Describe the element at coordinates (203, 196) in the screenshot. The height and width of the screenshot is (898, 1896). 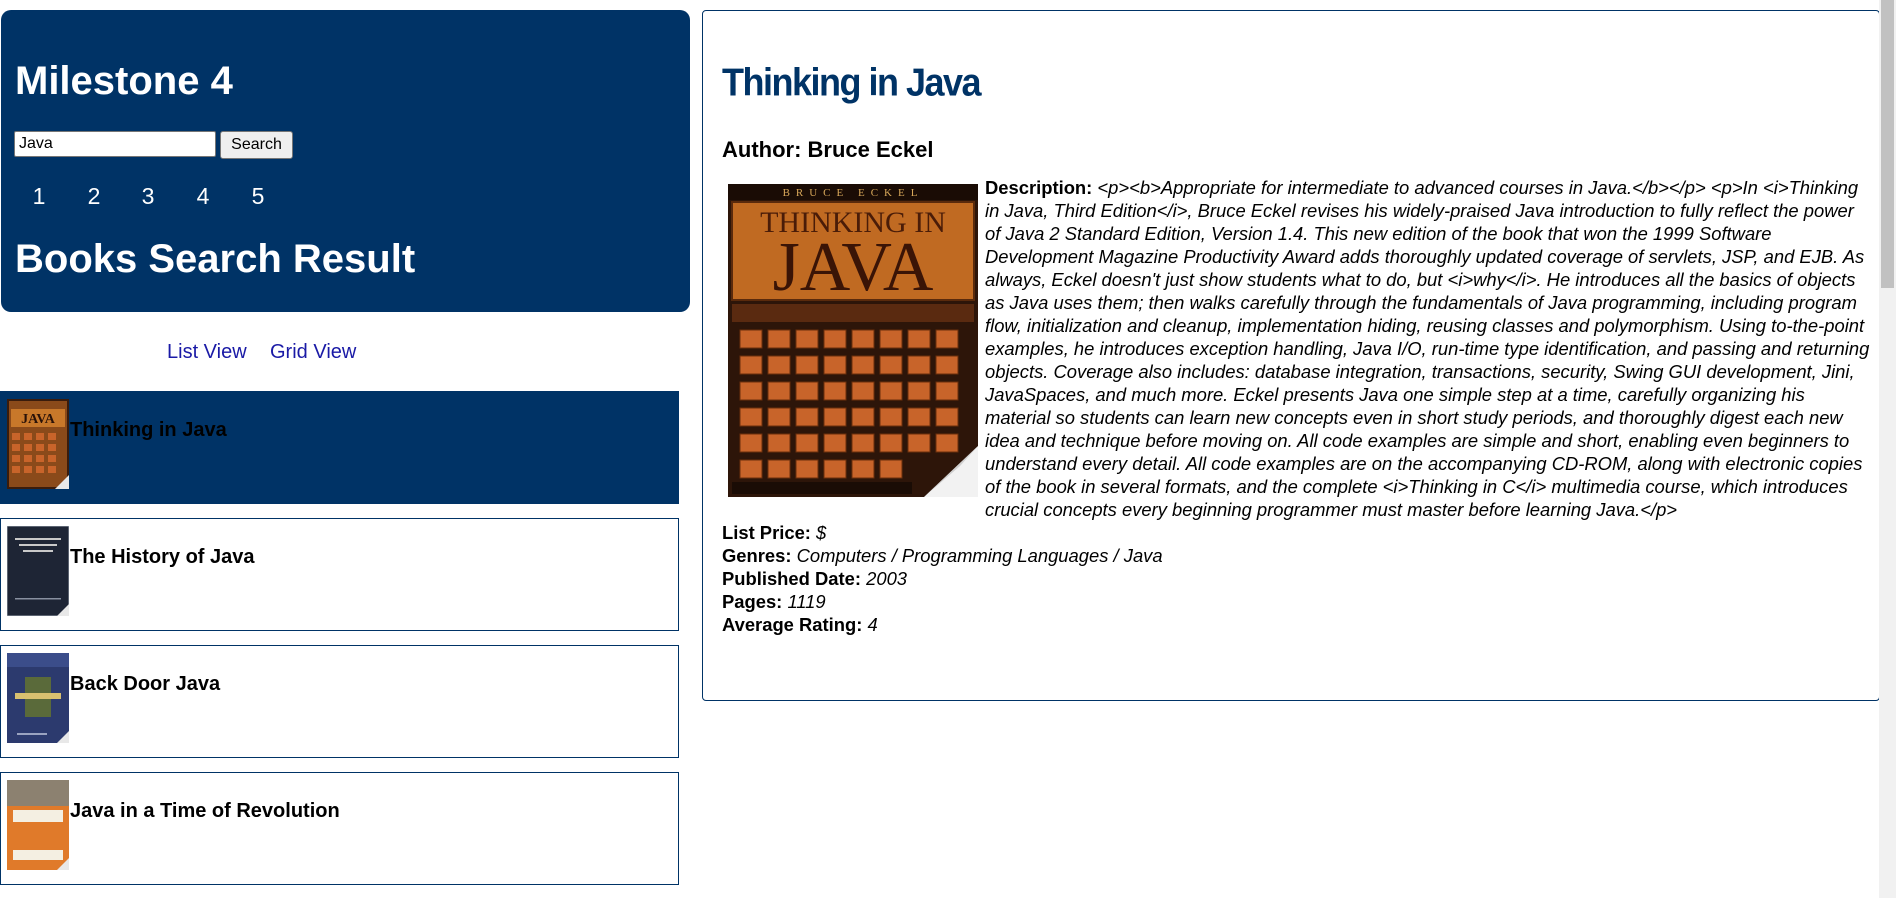
I see `page-link-4: 4` at that location.